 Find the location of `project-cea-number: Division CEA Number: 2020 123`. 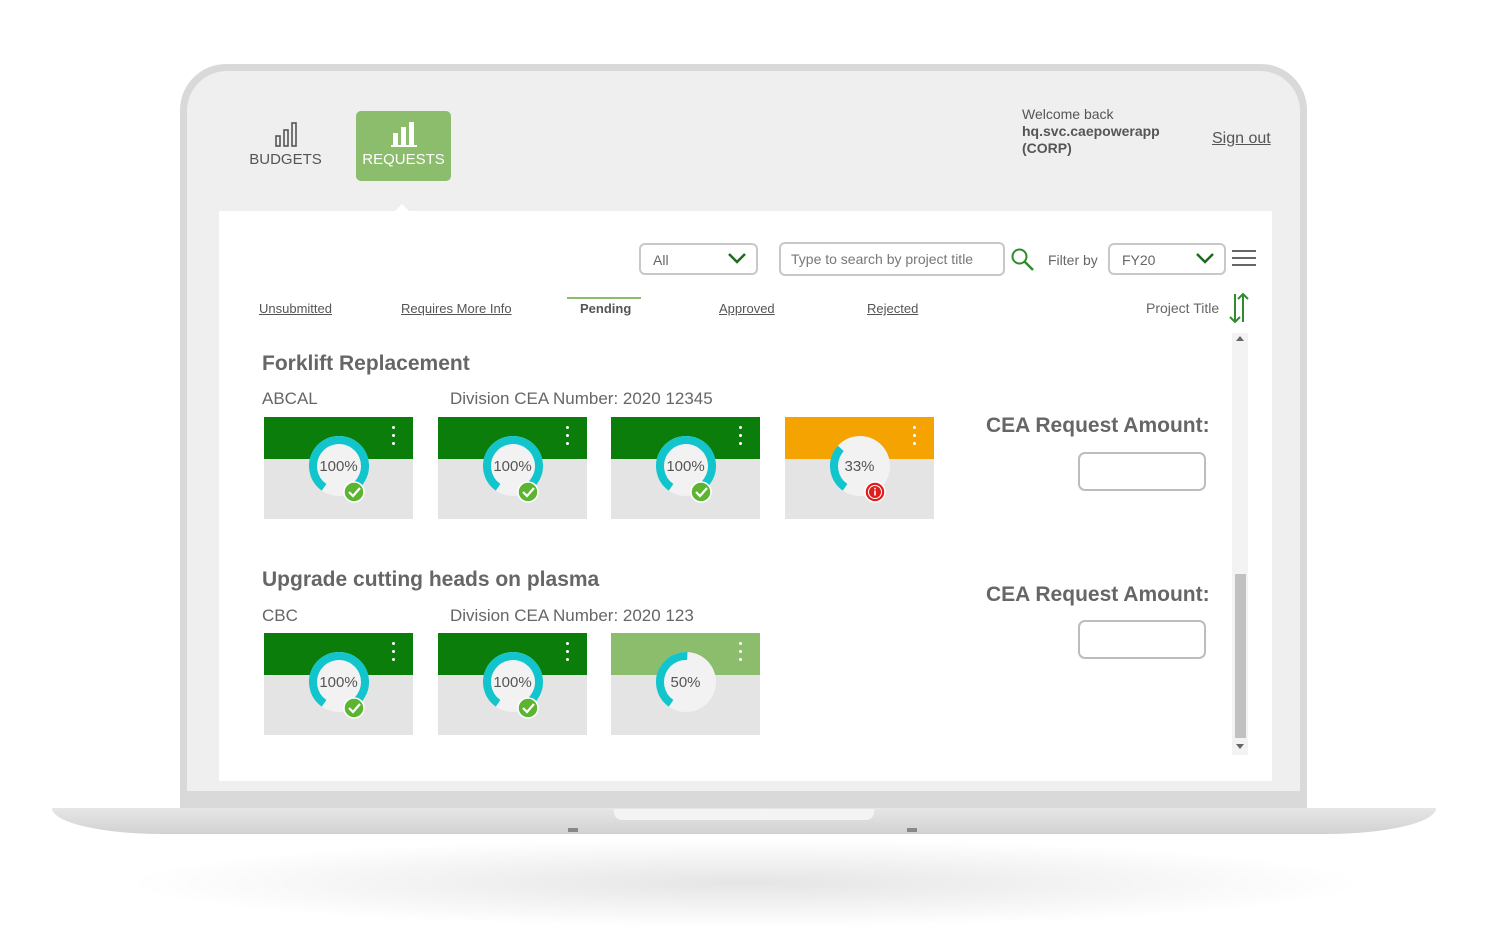

project-cea-number: Division CEA Number: 2020 123 is located at coordinates (572, 615).